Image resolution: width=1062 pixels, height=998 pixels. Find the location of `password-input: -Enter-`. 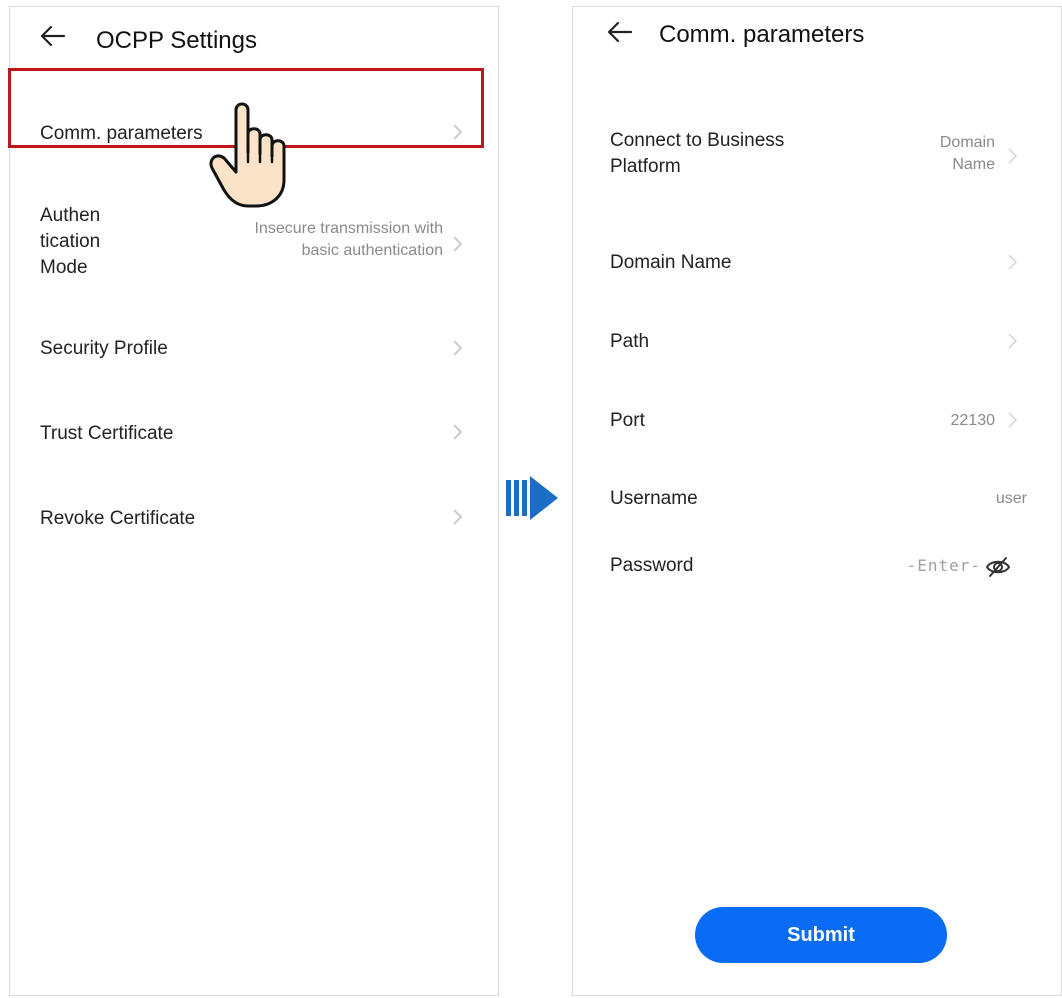

password-input: -Enter- is located at coordinates (944, 566).